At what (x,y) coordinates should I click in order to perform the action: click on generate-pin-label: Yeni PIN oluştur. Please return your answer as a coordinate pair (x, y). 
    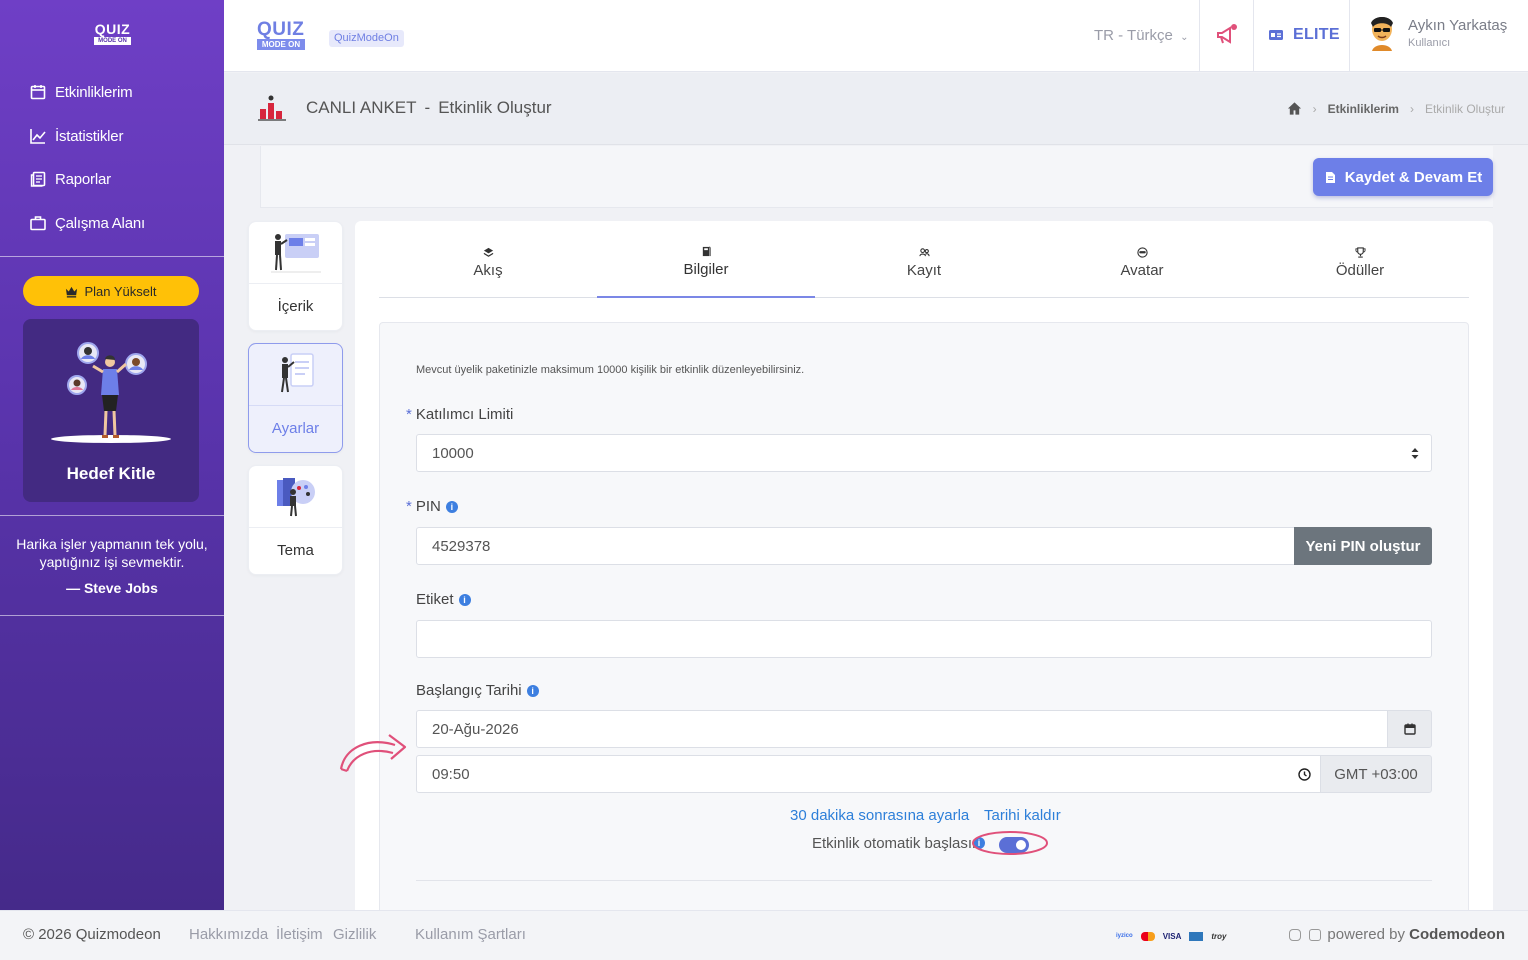
    Looking at the image, I should click on (1363, 546).